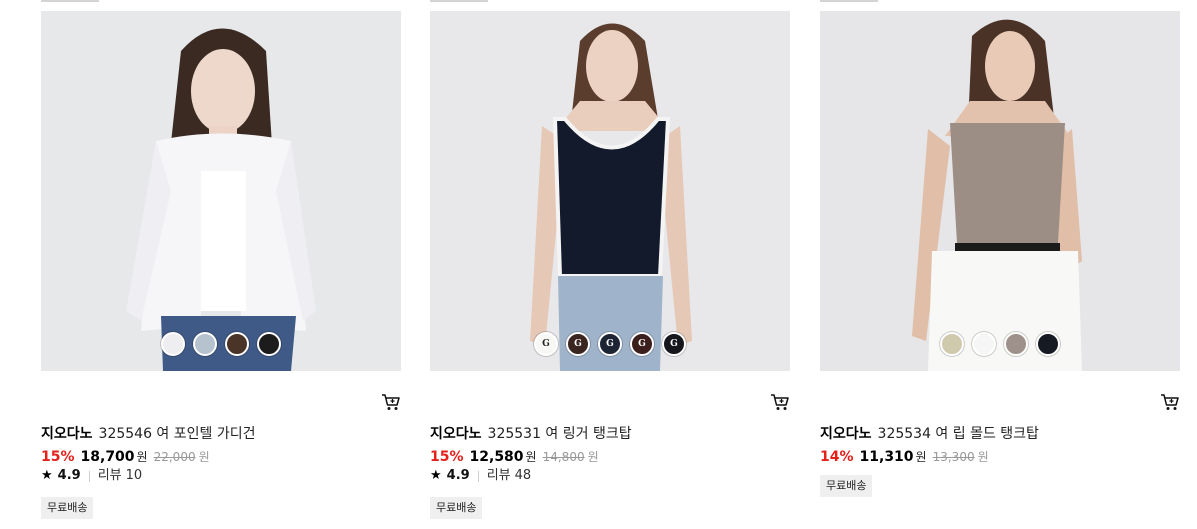 The image size is (1197, 529). I want to click on product-title: 지오다노 325534 여 립 몰드 탱크탑, so click(929, 434).